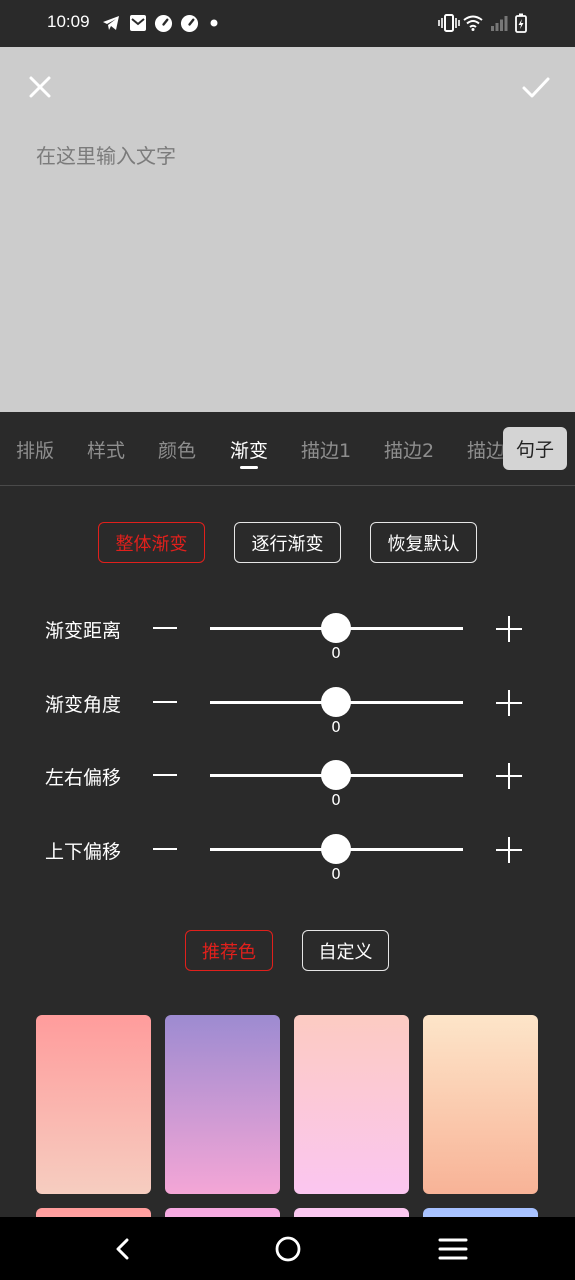 This screenshot has height=1280, width=575. Describe the element at coordinates (287, 23) in the screenshot. I see `status-bar: 10:09` at that location.